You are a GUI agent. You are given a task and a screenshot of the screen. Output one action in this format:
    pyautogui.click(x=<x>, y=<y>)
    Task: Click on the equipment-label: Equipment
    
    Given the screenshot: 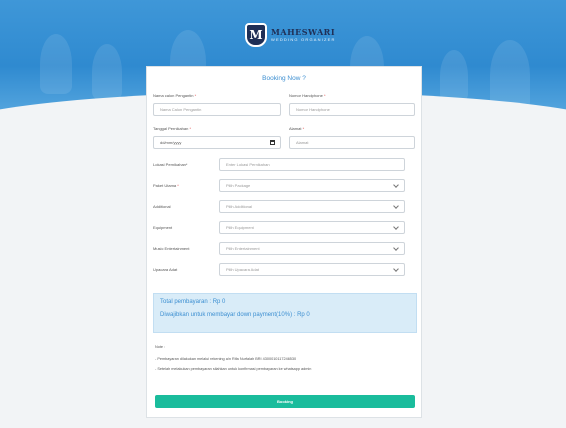 What is the action you would take?
    pyautogui.click(x=163, y=227)
    